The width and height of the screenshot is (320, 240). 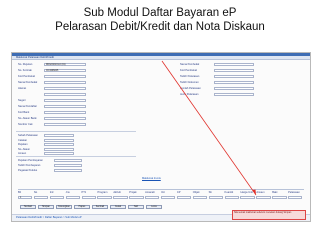 What do you see at coordinates (190, 64) in the screenshot?
I see `right-col-label: Nama Pembekal` at bounding box center [190, 64].